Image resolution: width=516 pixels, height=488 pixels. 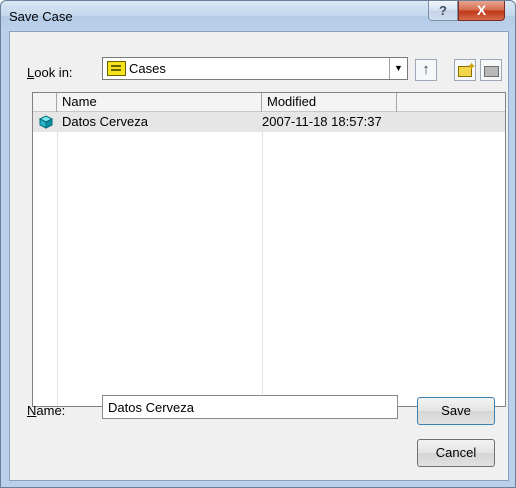 What do you see at coordinates (147, 68) in the screenshot?
I see `look-in-value: Cases` at bounding box center [147, 68].